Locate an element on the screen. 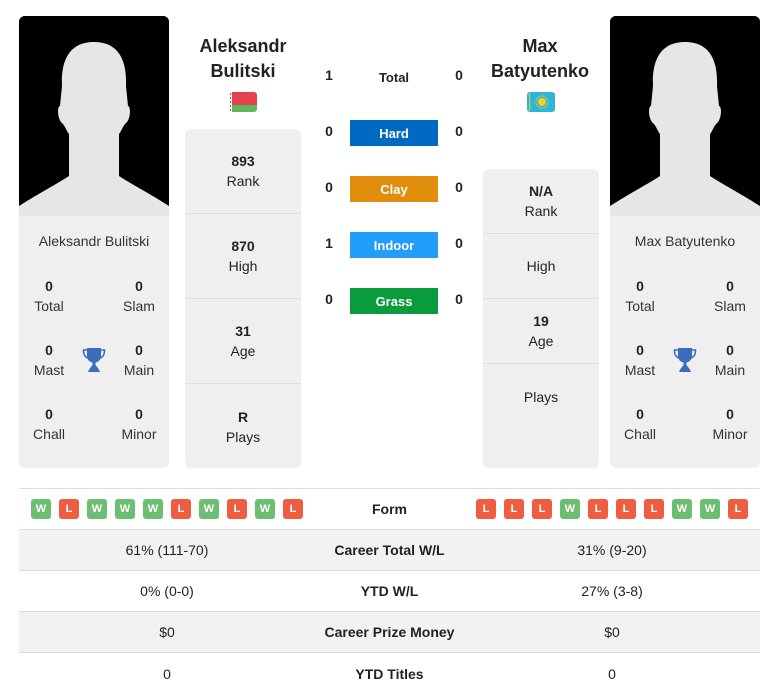 The image size is (779, 699). player2-challenger-titles: 0 Chall is located at coordinates (640, 424).